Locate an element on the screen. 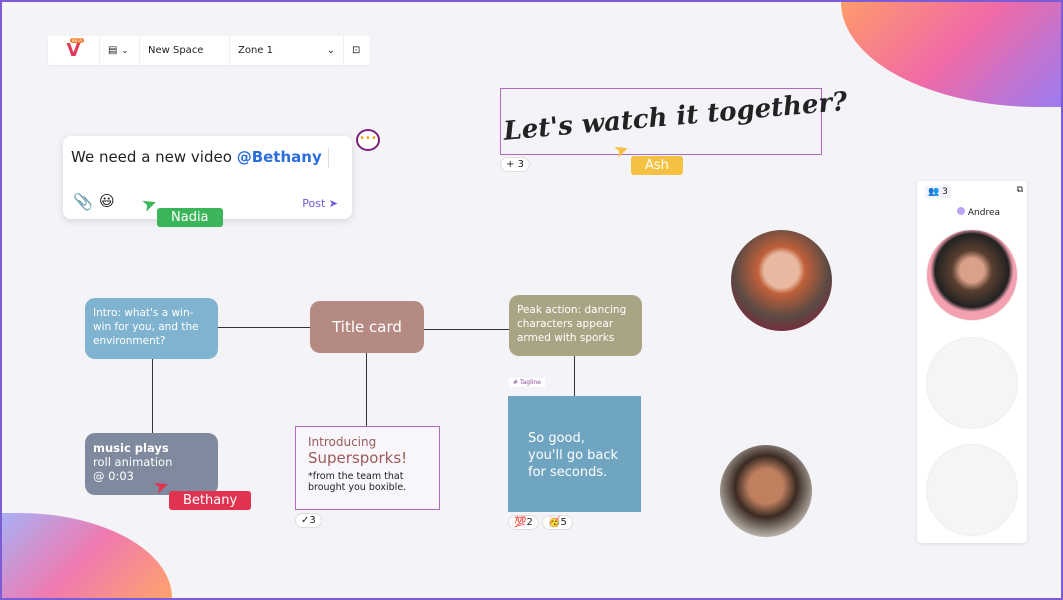 This screenshot has height=600, width=1063. beta-badge: BETA is located at coordinates (77, 40).